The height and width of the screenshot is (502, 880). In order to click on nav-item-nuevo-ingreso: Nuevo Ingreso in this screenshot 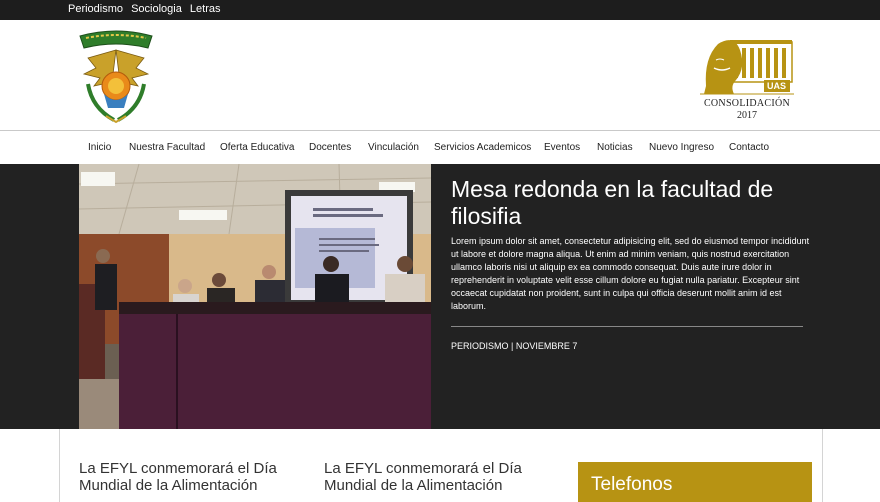, I will do `click(681, 147)`.